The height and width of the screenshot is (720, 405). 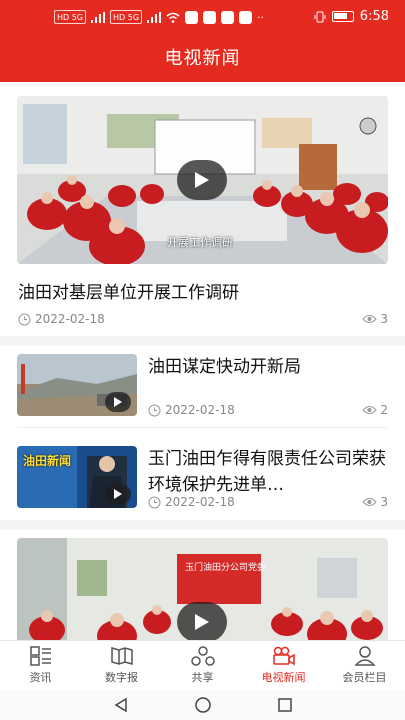 I want to click on thumbnail-caption: 玉门油田分公司党委, so click(x=226, y=568).